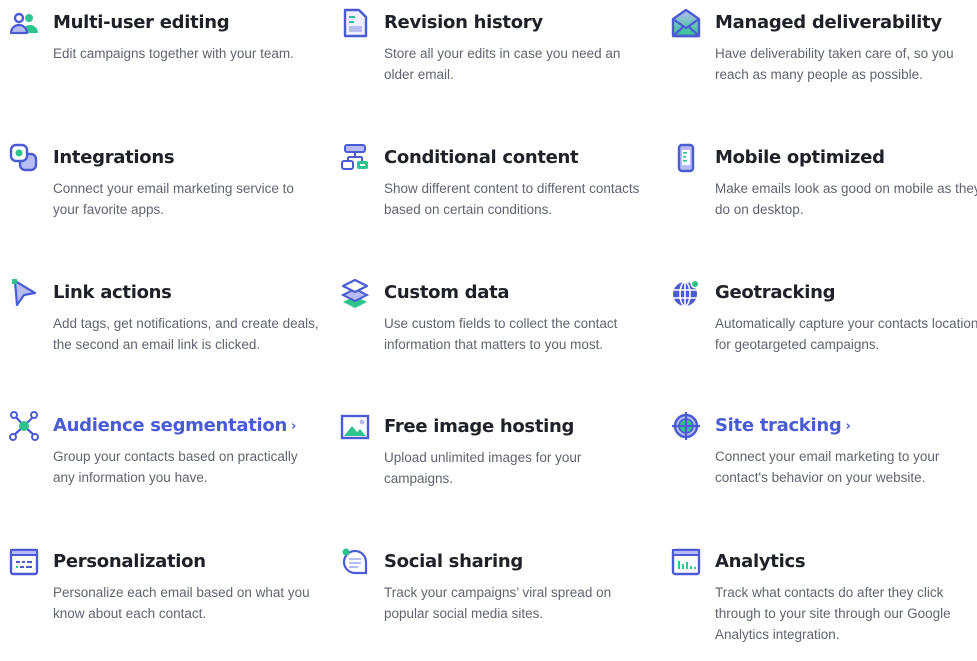  I want to click on envelope-icon, so click(686, 23).